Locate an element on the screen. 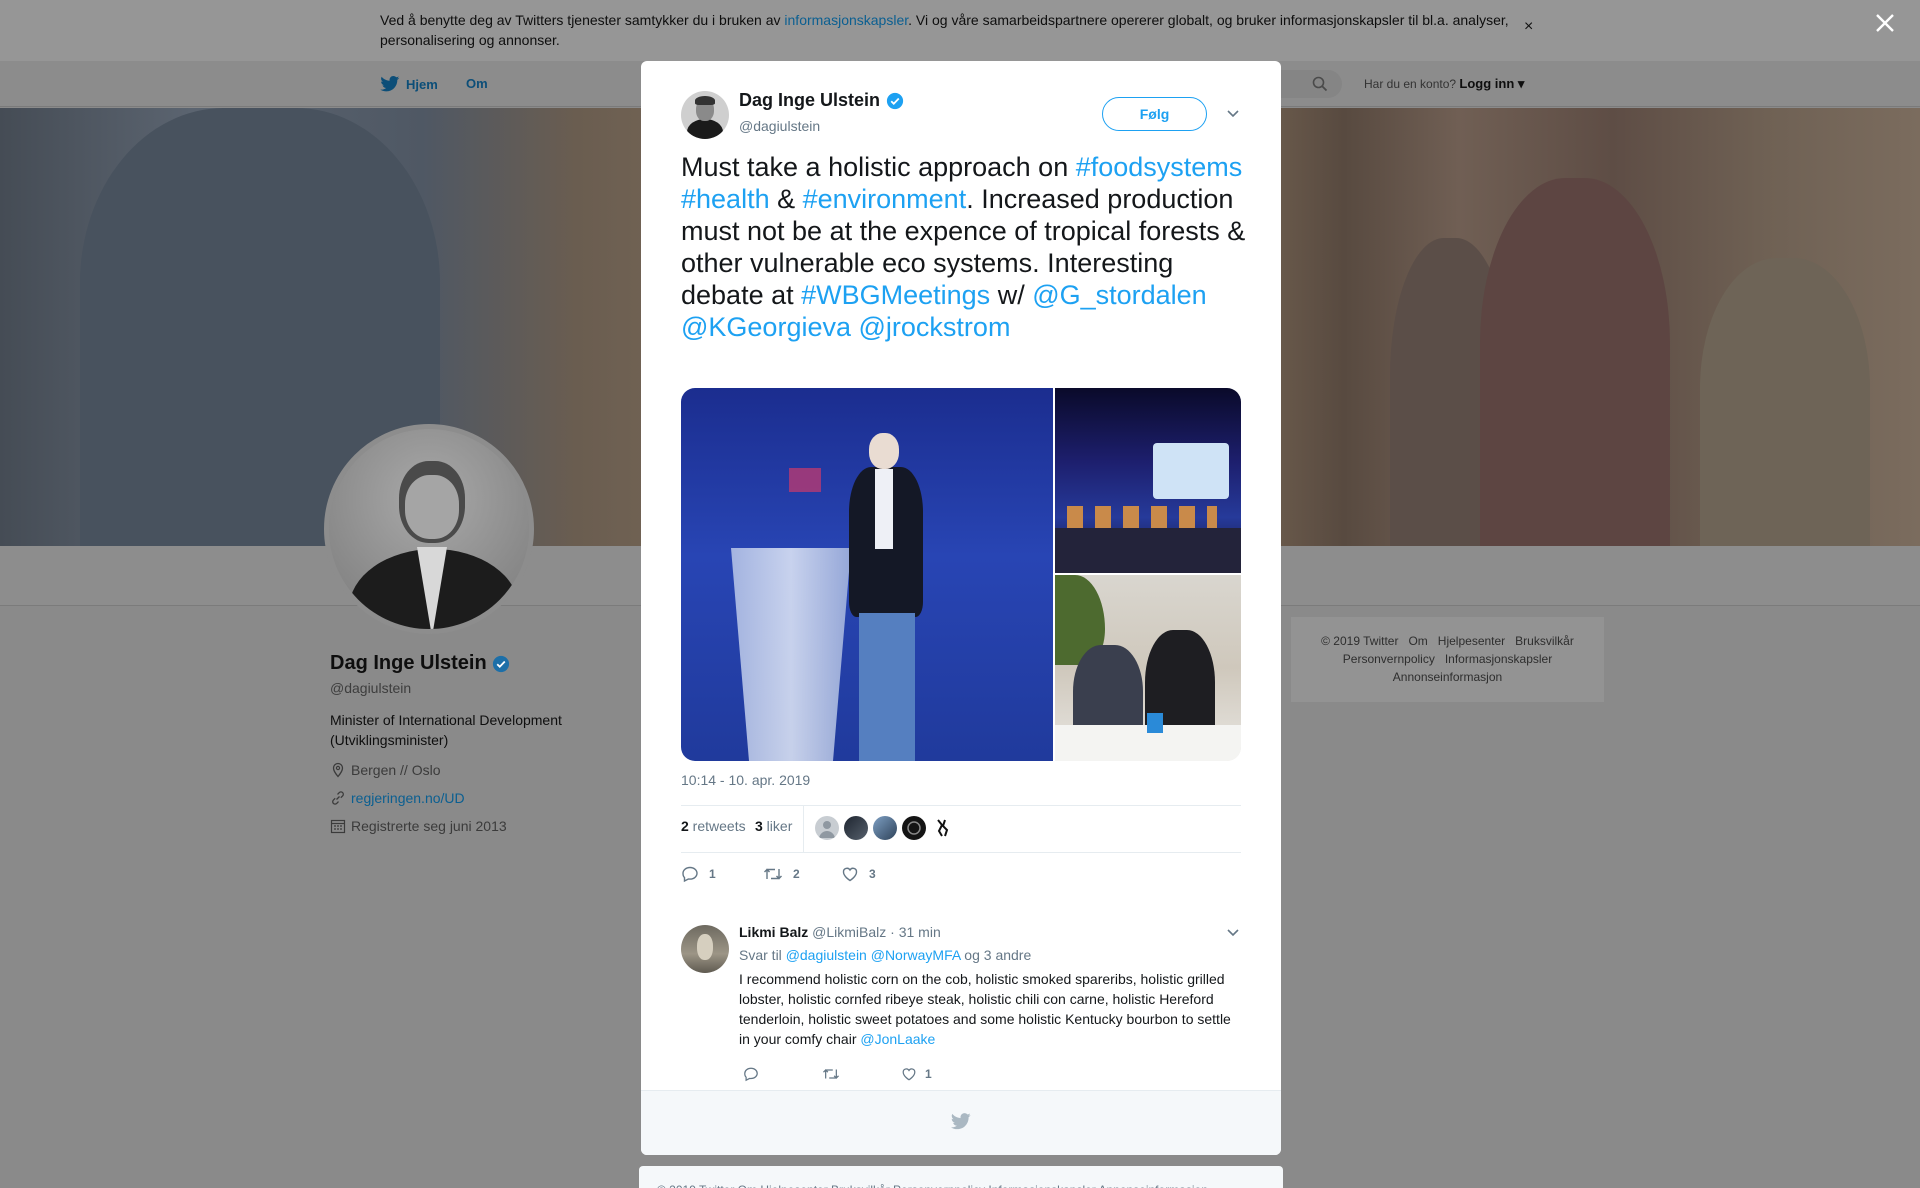  reply-to-suffix: og 3 andre is located at coordinates (995, 955).